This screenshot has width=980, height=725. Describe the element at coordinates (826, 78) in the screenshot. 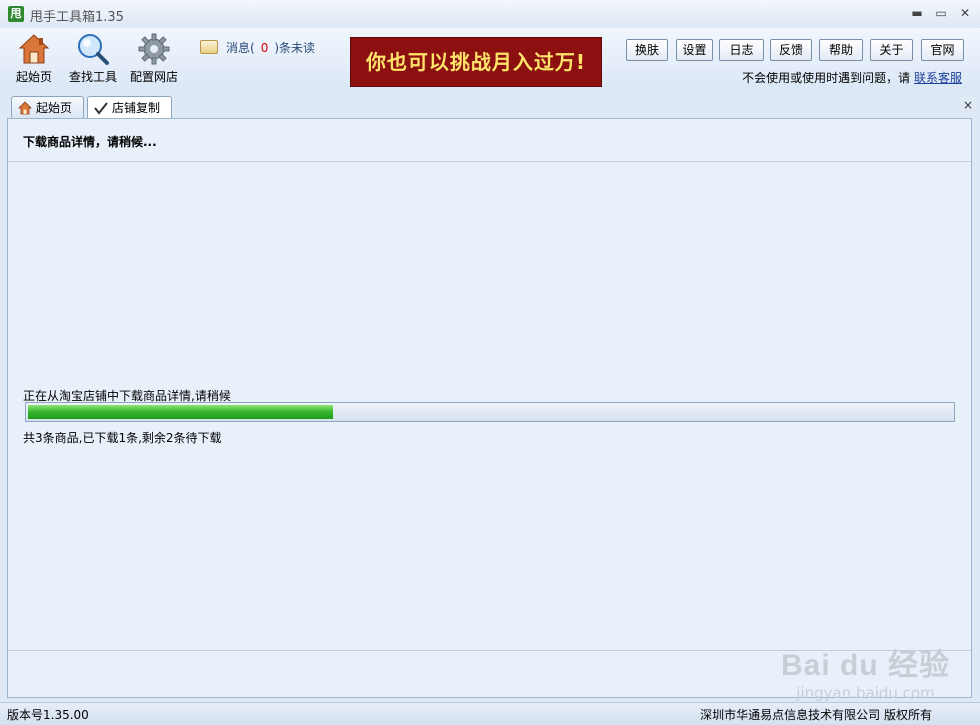

I see `help-prefix: 不会使用或使用时遇到问题，请` at that location.